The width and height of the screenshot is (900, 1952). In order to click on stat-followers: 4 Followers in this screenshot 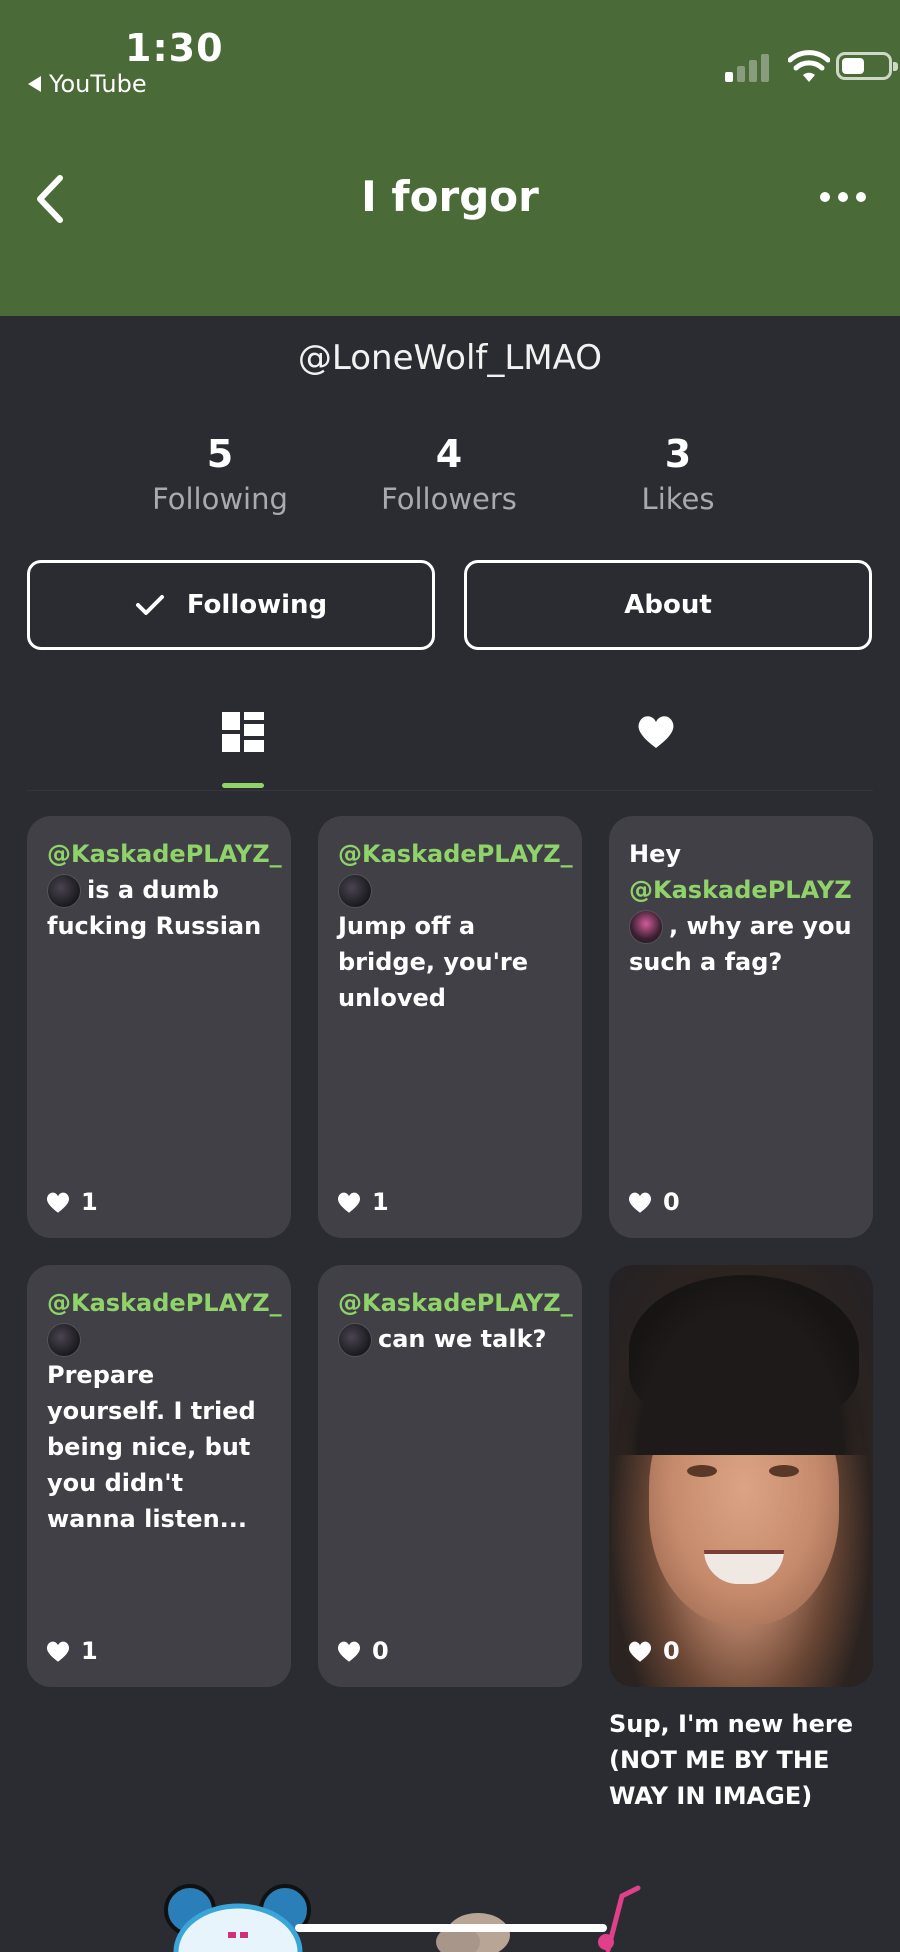, I will do `click(449, 474)`.